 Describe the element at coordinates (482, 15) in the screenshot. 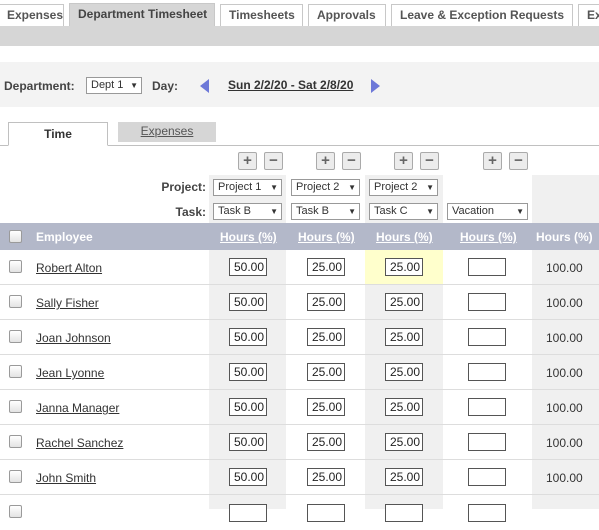

I see `tab-leave-exception-requests: Leave & Exception Requests` at that location.